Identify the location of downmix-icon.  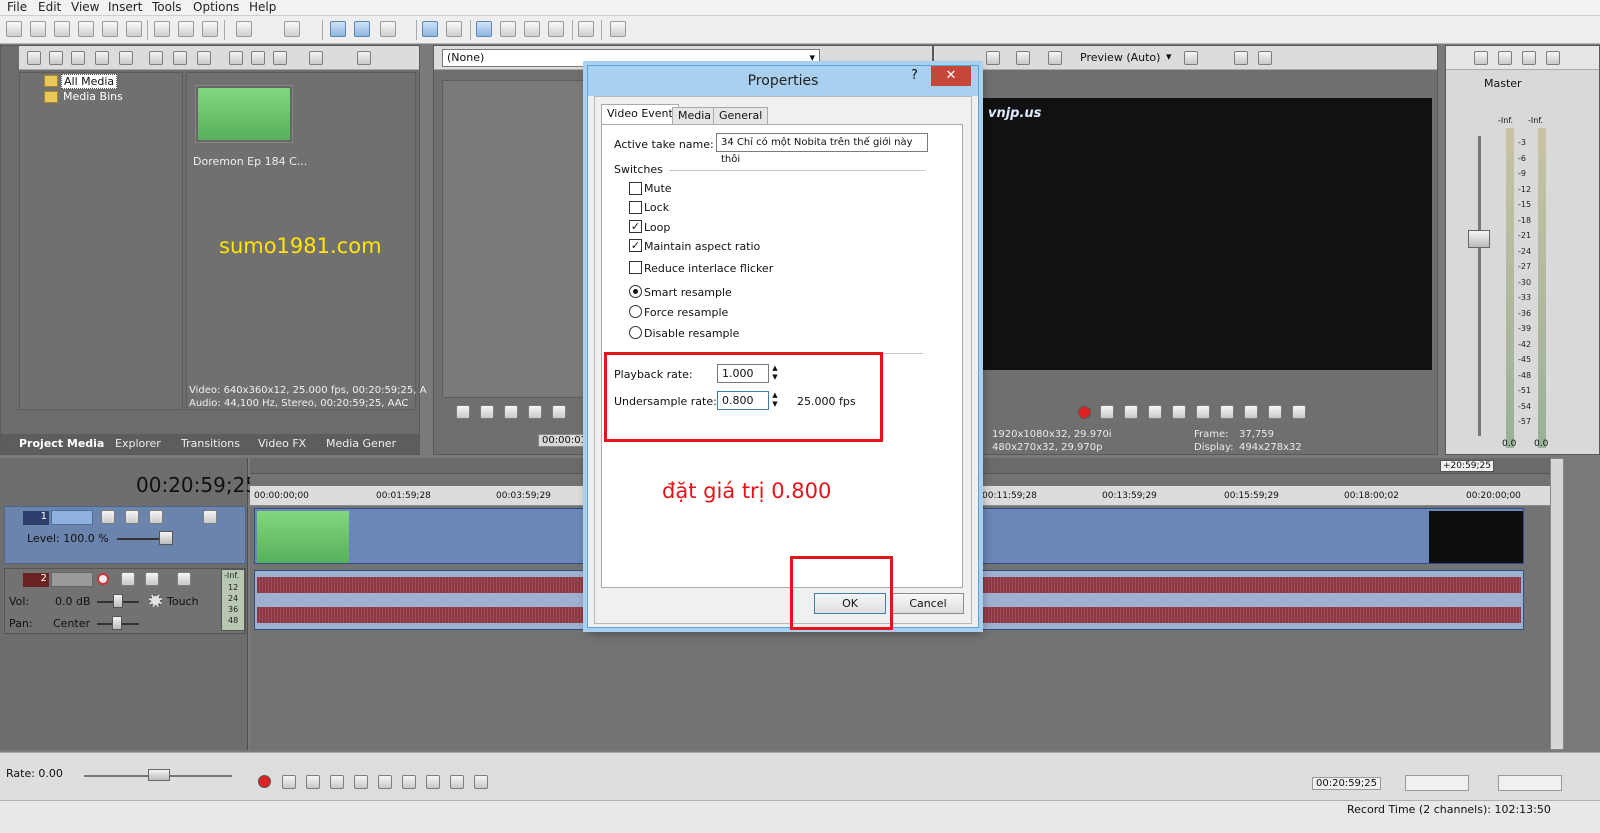
(1505, 58).